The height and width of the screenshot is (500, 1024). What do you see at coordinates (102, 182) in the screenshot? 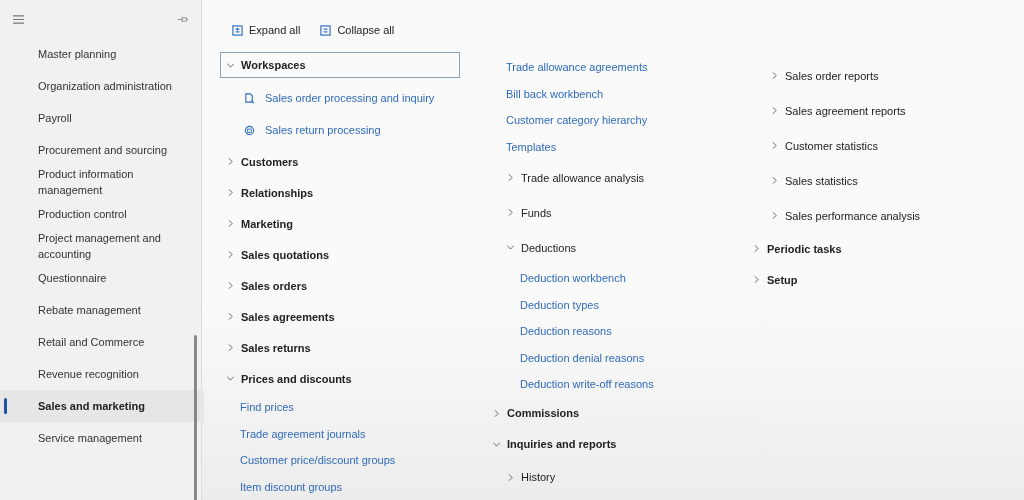
I see `module-item: Product information management` at bounding box center [102, 182].